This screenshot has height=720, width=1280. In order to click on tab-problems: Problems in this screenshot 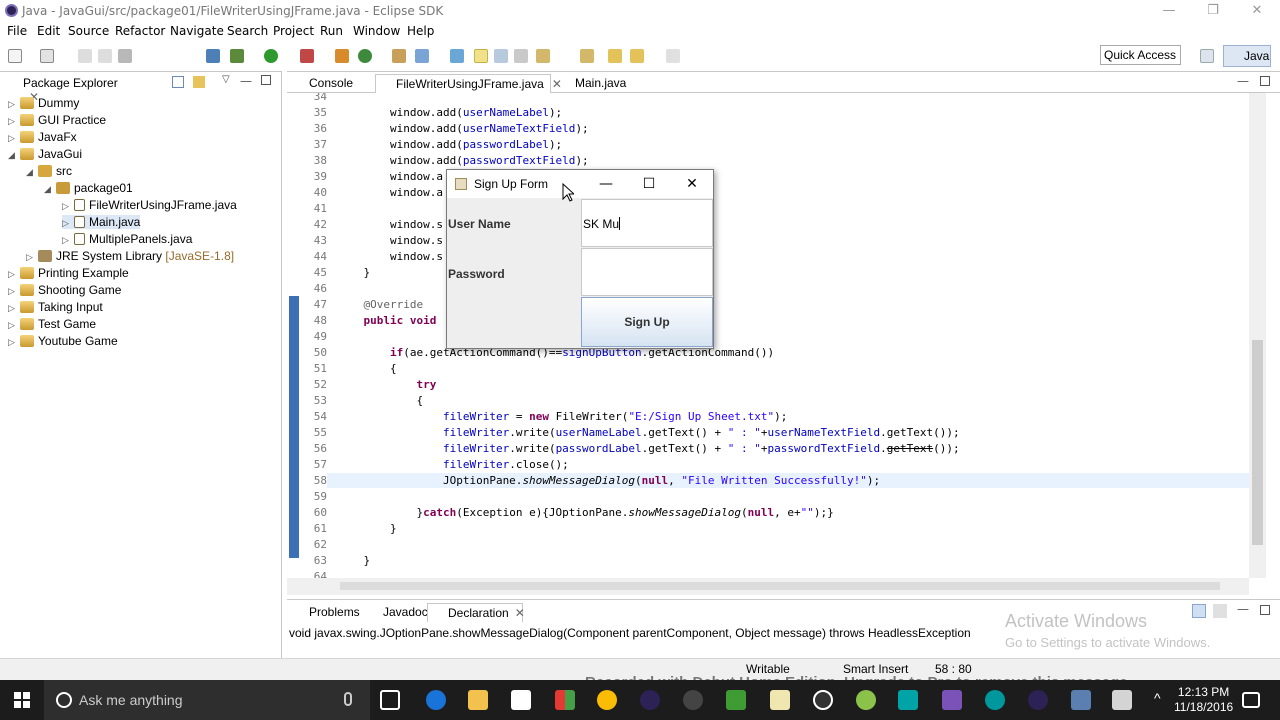, I will do `click(324, 612)`.